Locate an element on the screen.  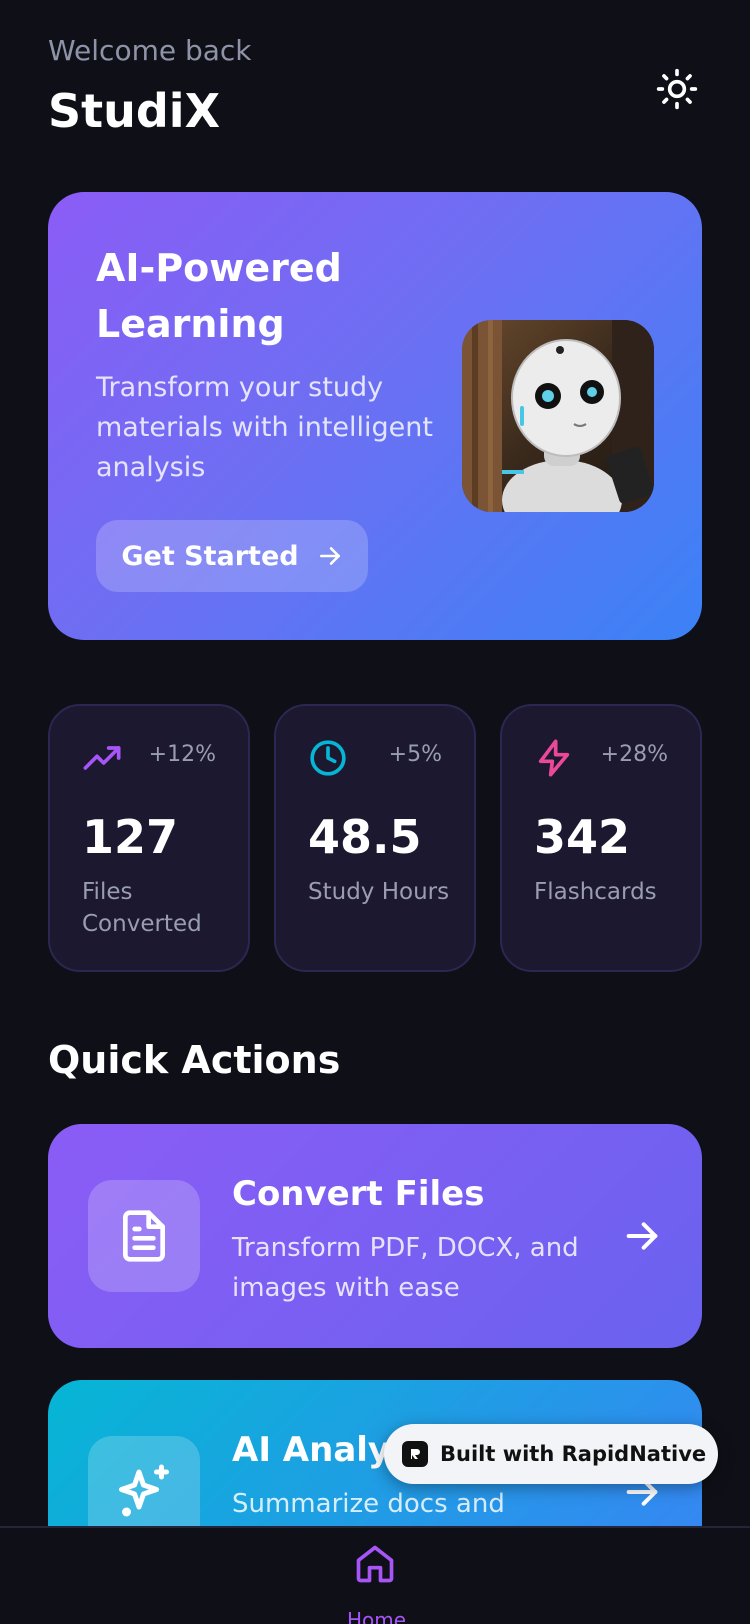
file-text-icon is located at coordinates (144, 1236).